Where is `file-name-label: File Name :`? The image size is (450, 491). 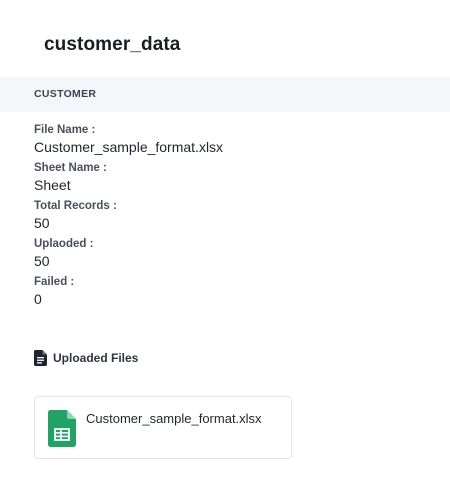 file-name-label: File Name : is located at coordinates (65, 130).